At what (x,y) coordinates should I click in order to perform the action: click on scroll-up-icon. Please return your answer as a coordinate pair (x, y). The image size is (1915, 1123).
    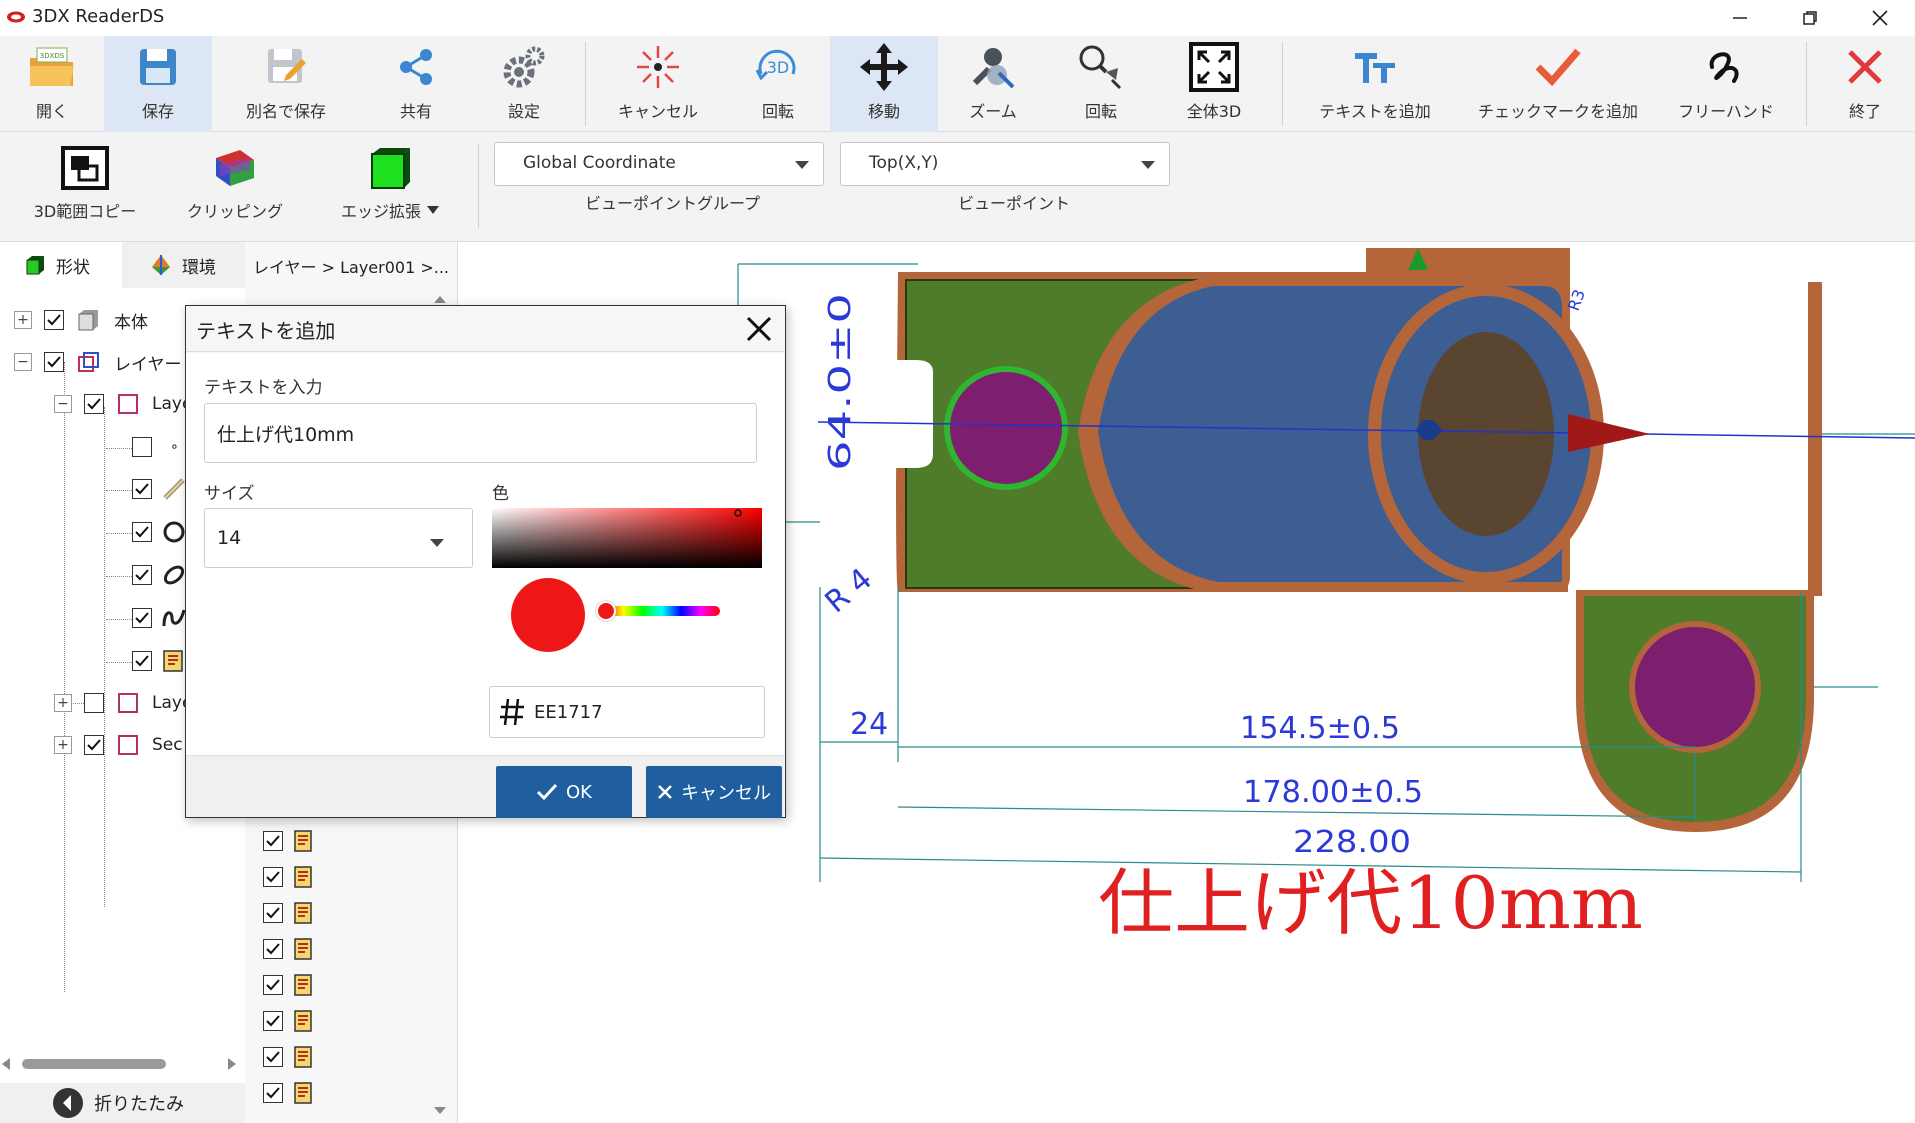
    Looking at the image, I should click on (440, 299).